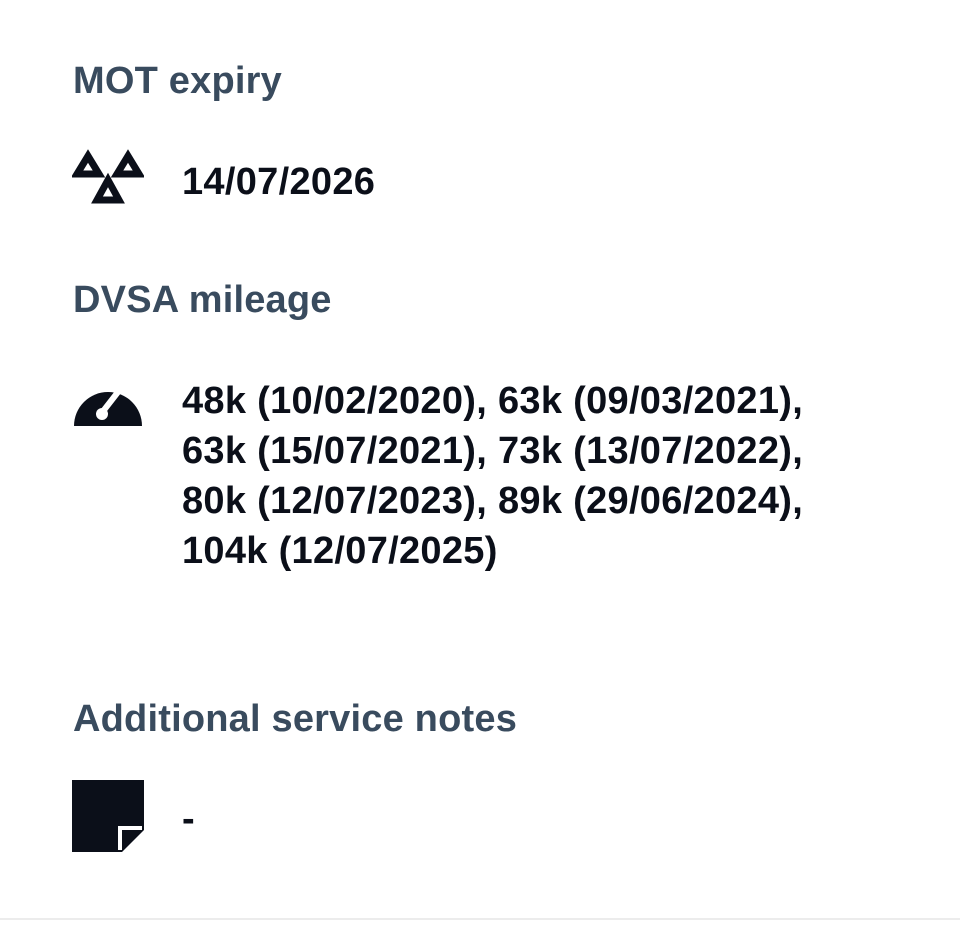  Describe the element at coordinates (177, 81) in the screenshot. I see `mot-expiry-heading: MOT expiry` at that location.